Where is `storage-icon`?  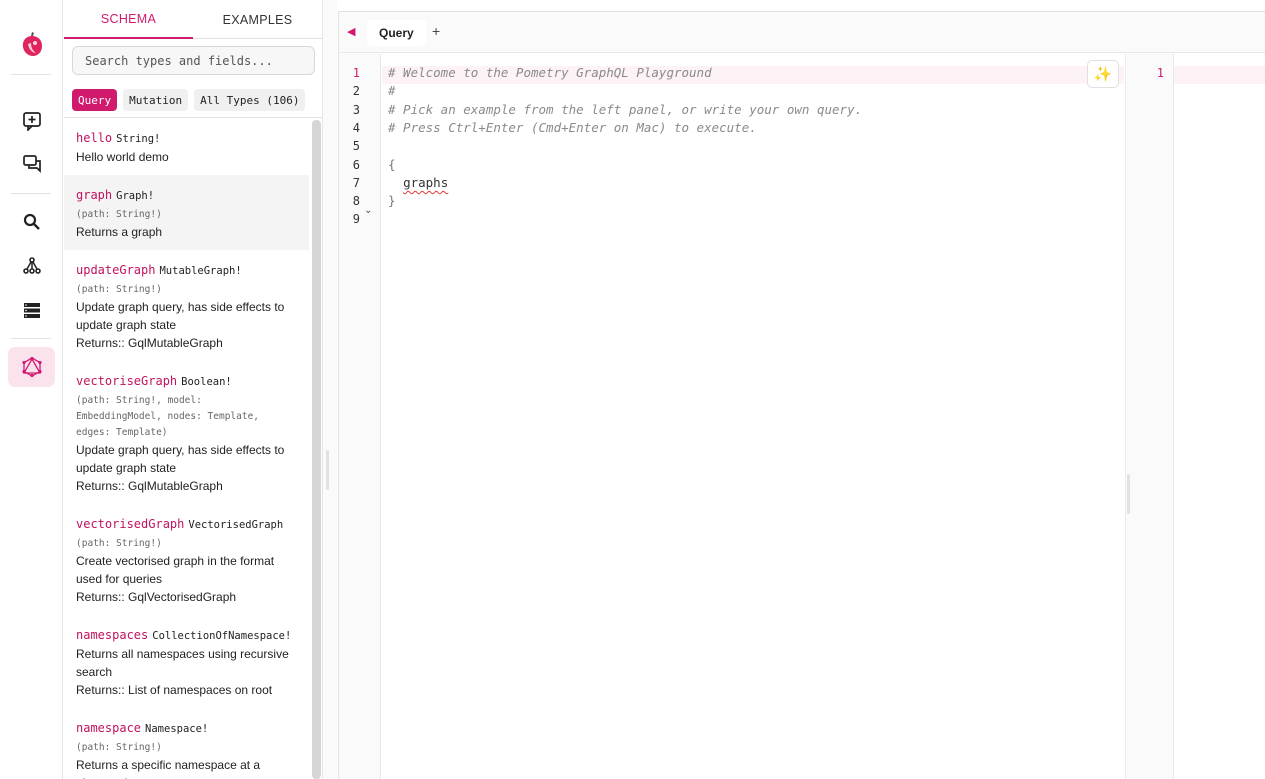
storage-icon is located at coordinates (32, 310).